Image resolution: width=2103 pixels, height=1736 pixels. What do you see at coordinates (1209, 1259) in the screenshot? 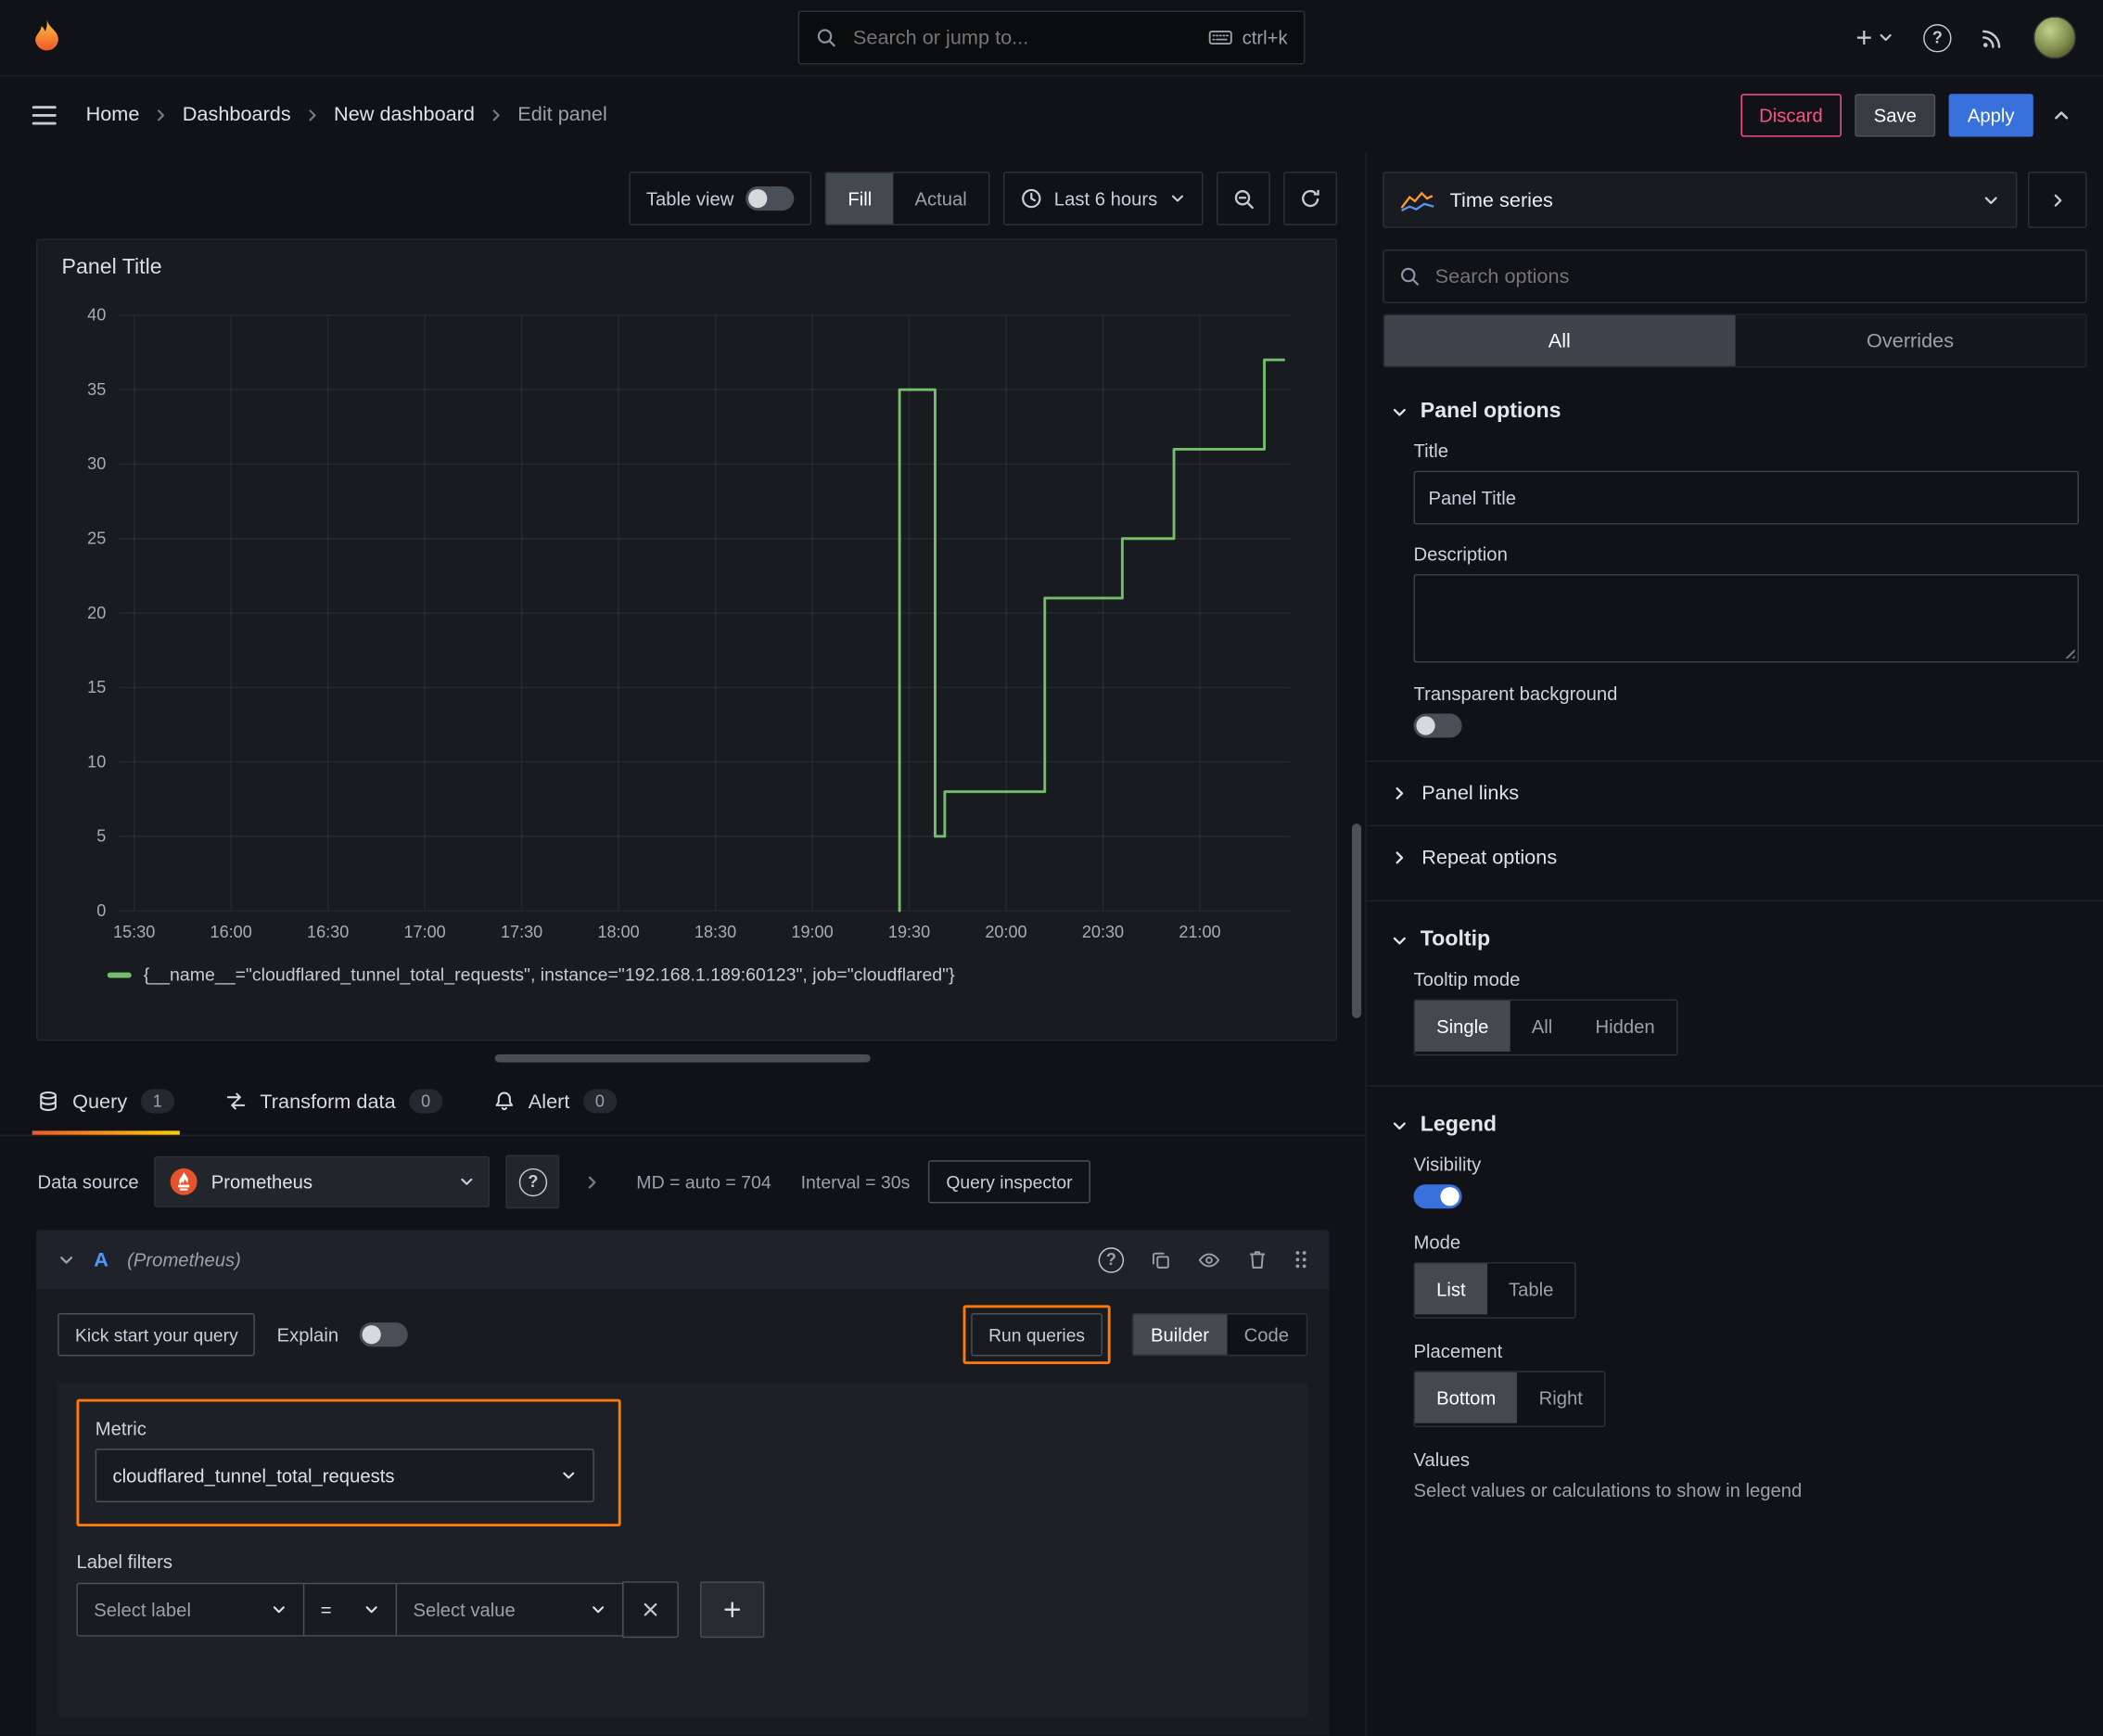
I see `toggle-visibility-icon` at bounding box center [1209, 1259].